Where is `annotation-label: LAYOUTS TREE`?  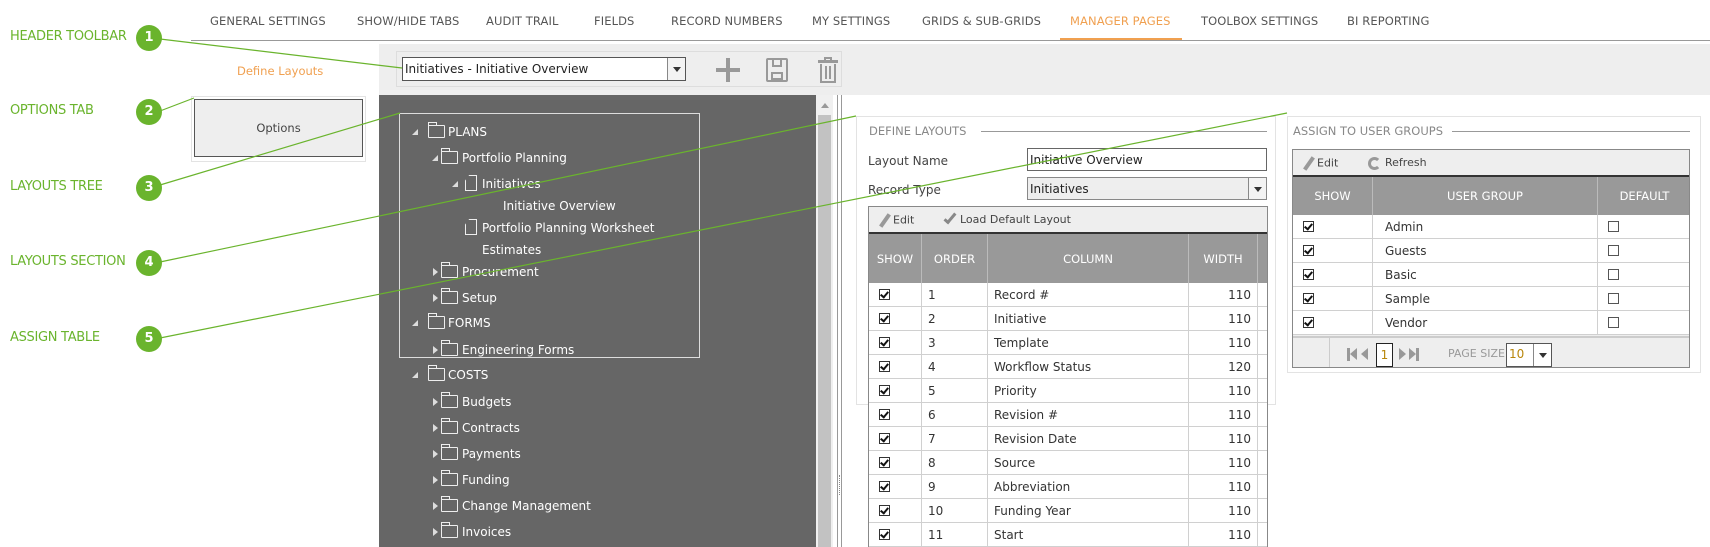 annotation-label: LAYOUTS TREE is located at coordinates (56, 186).